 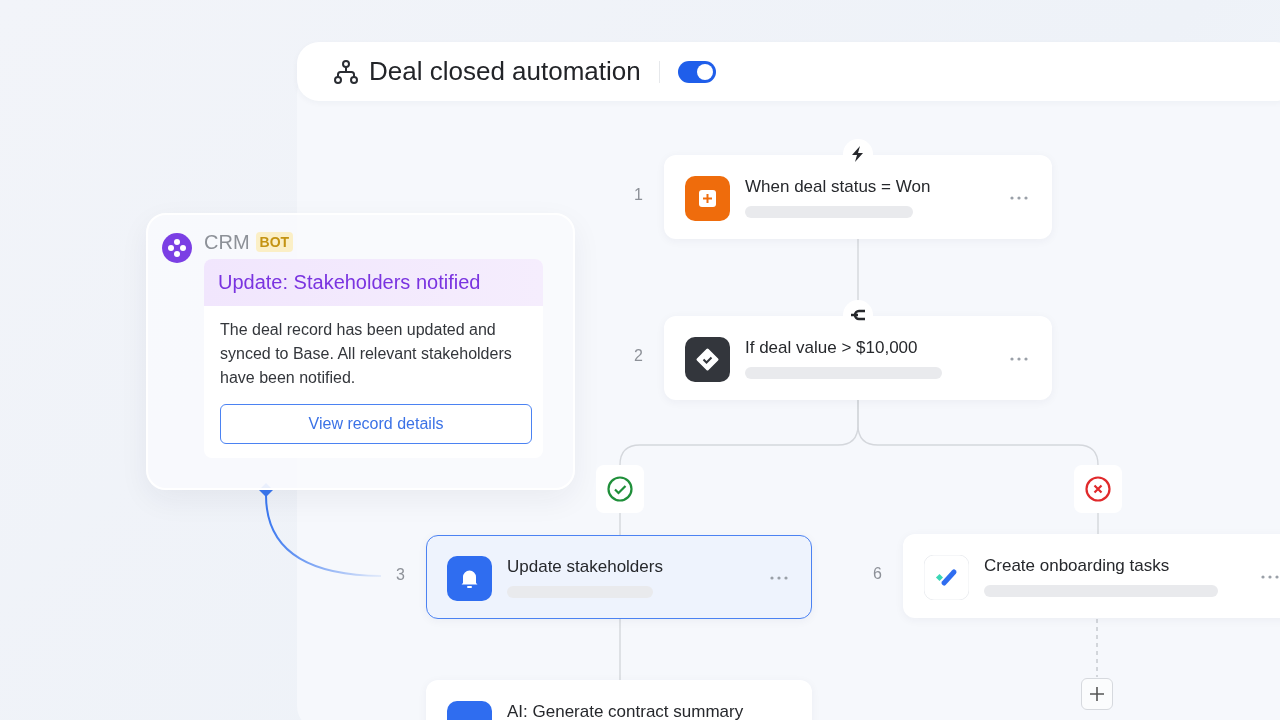 What do you see at coordinates (1077, 566) in the screenshot?
I see `step-title: Create onboarding tasks` at bounding box center [1077, 566].